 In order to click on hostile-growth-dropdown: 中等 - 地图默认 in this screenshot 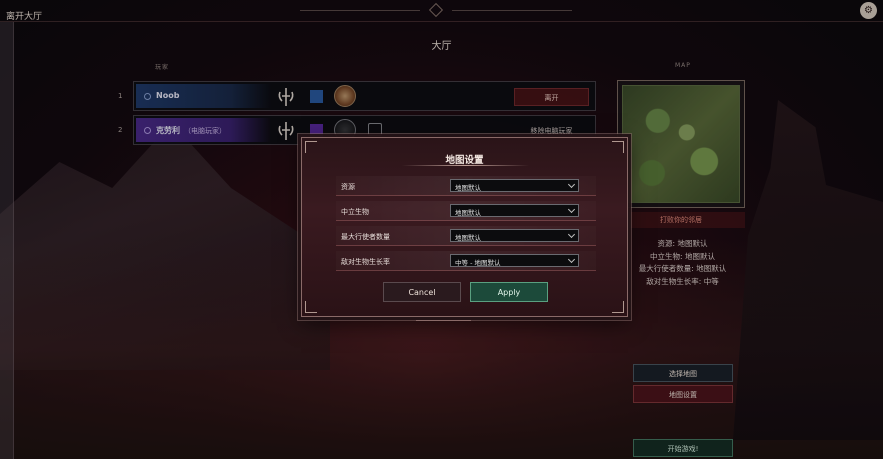, I will do `click(514, 260)`.